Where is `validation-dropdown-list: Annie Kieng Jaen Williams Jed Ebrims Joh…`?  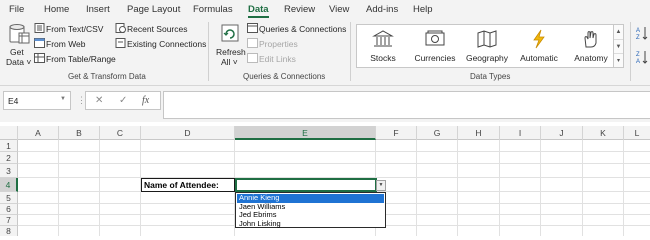
validation-dropdown-list: Annie Kieng Jaen Williams Jed Ebrims Joh… is located at coordinates (310, 210).